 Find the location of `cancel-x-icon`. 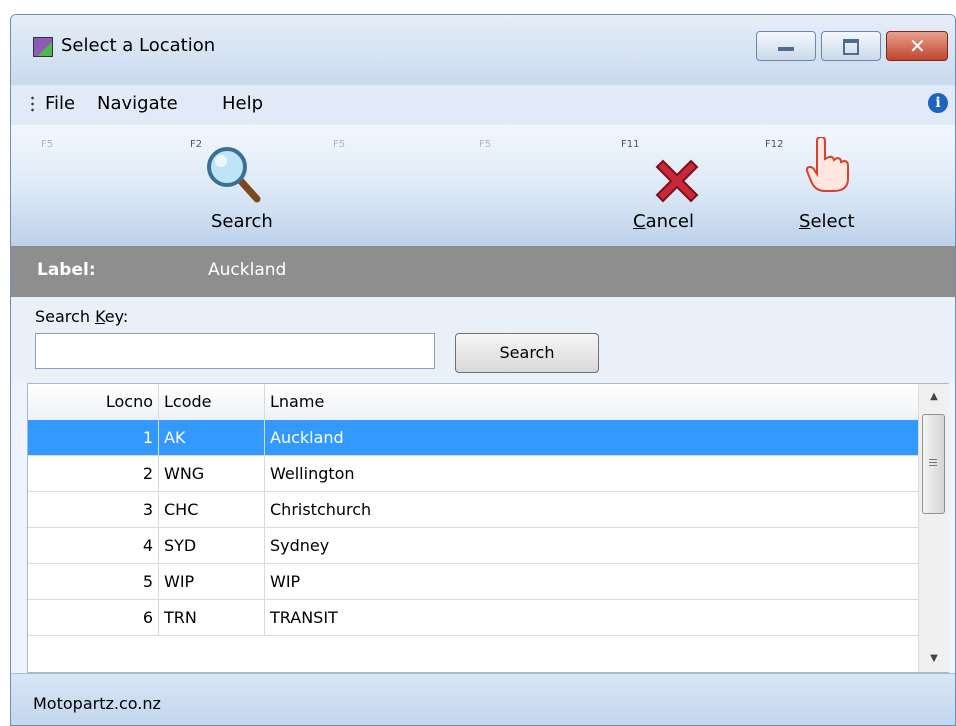

cancel-x-icon is located at coordinates (677, 181).